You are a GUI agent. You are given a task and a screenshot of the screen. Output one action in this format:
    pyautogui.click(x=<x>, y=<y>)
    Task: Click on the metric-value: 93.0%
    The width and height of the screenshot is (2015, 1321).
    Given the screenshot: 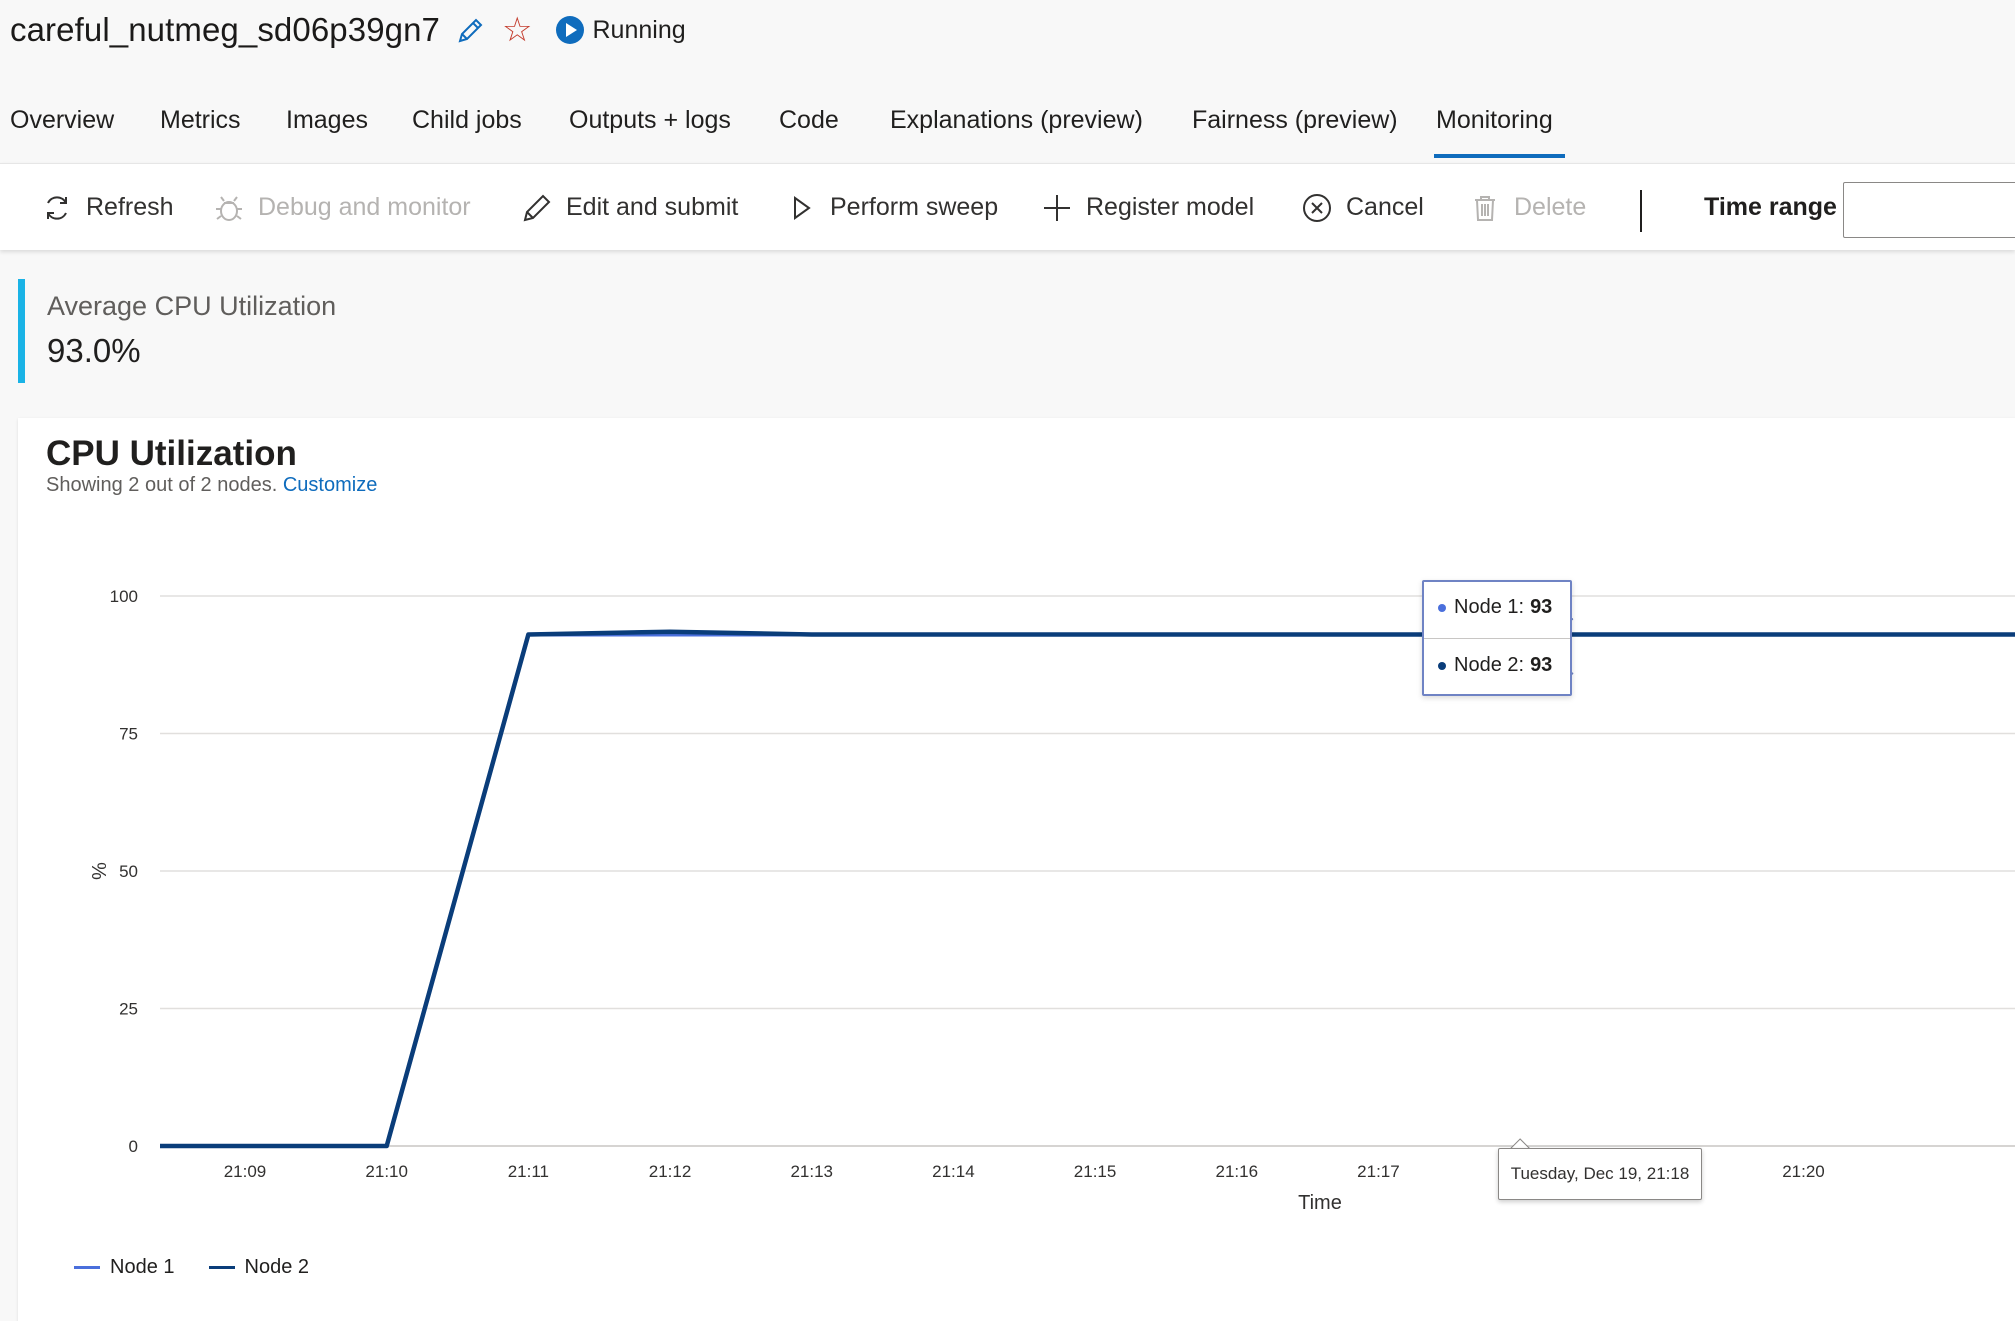 What is the action you would take?
    pyautogui.click(x=94, y=350)
    